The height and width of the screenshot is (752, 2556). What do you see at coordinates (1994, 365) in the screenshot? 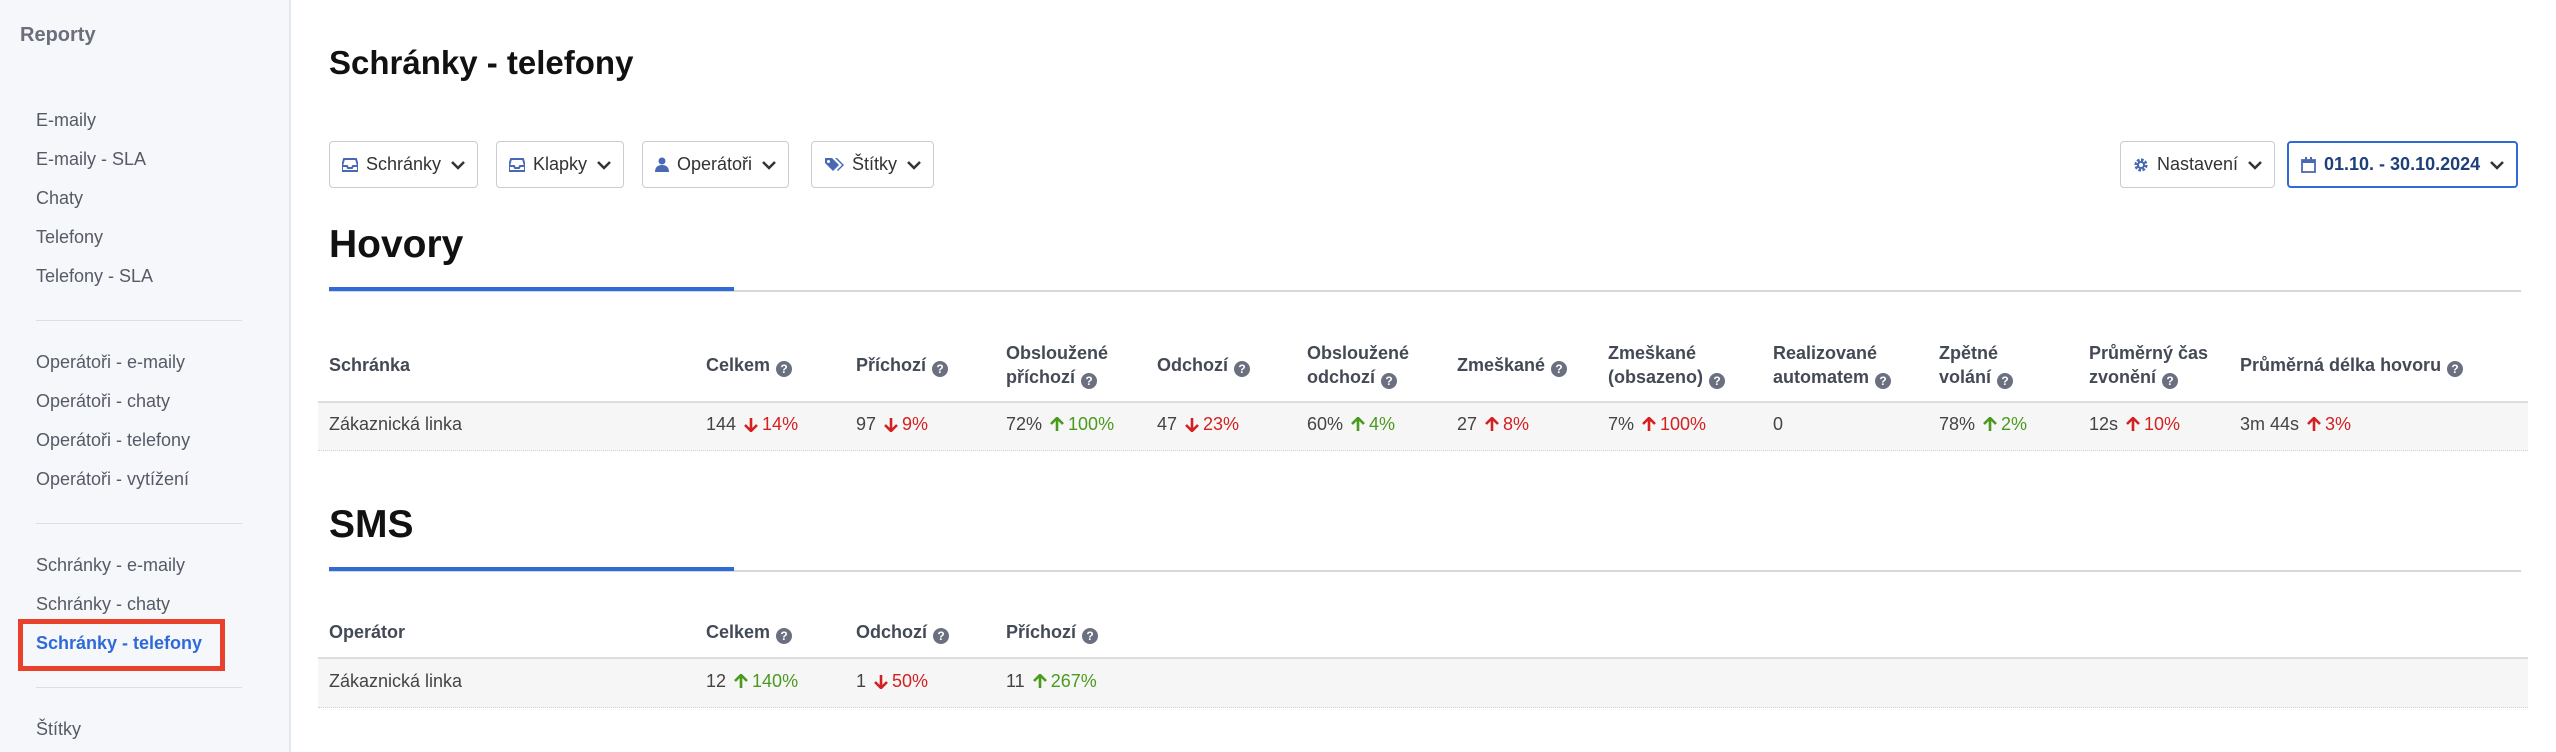
I see `calls-col-callback: Zpětné volání?` at bounding box center [1994, 365].